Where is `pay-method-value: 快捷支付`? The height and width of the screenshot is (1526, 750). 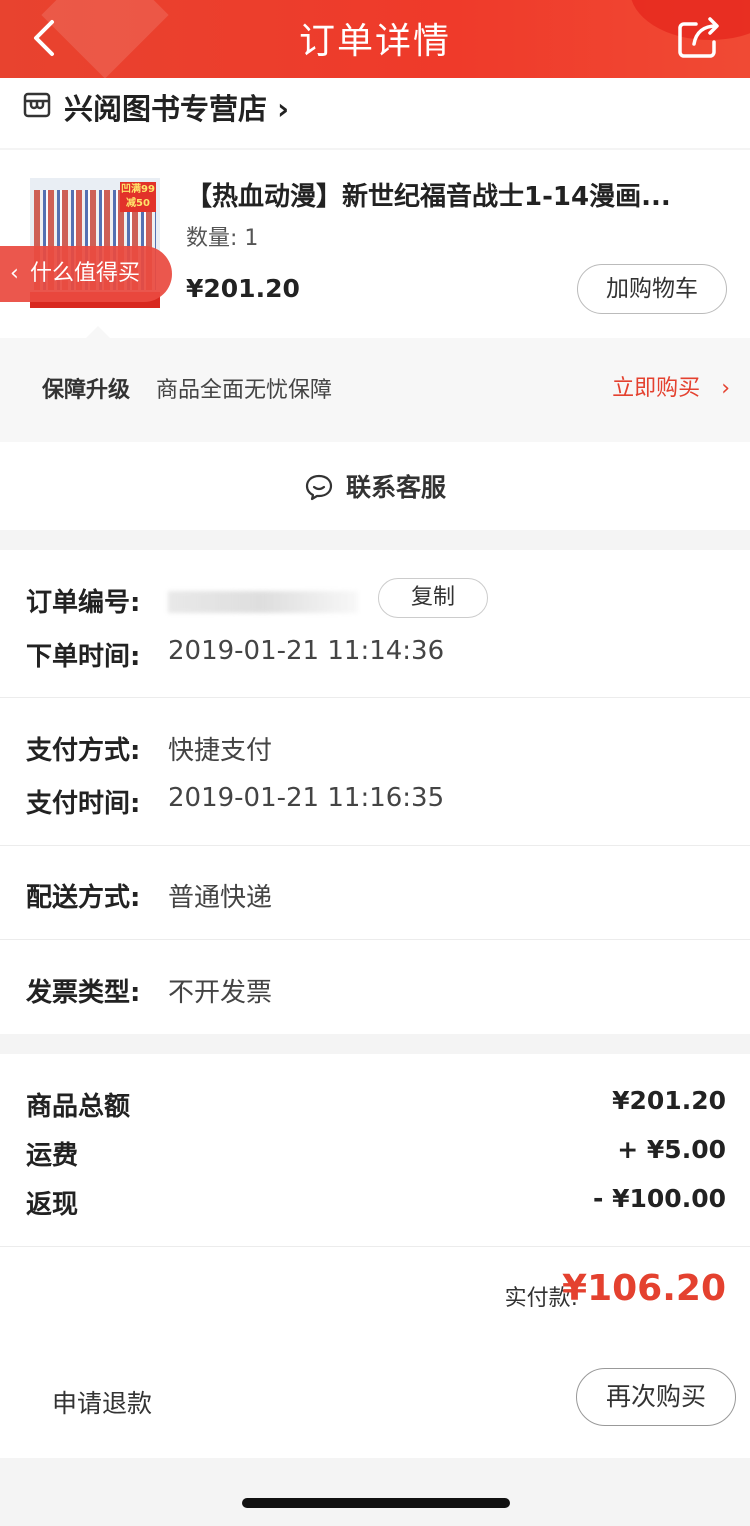
pay-method-value: 快捷支付 is located at coordinates (220, 751).